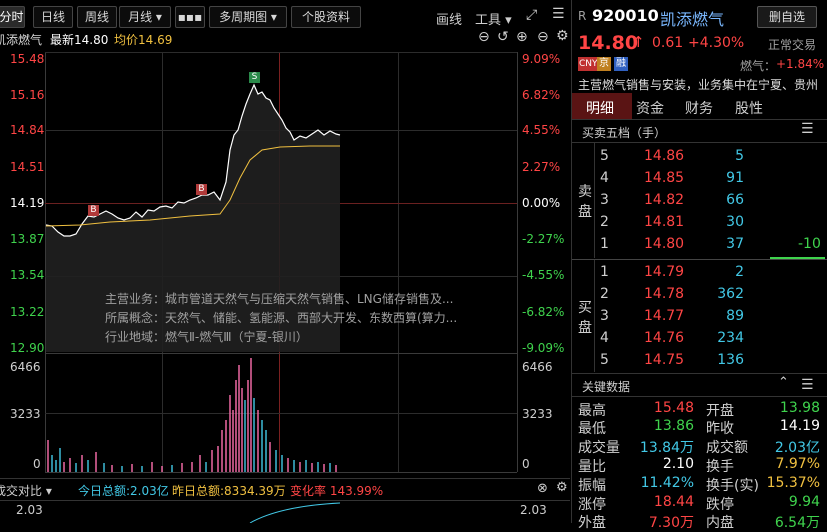 The image size is (827, 532). Describe the element at coordinates (582, 16) in the screenshot. I see `market-prefix: R` at that location.